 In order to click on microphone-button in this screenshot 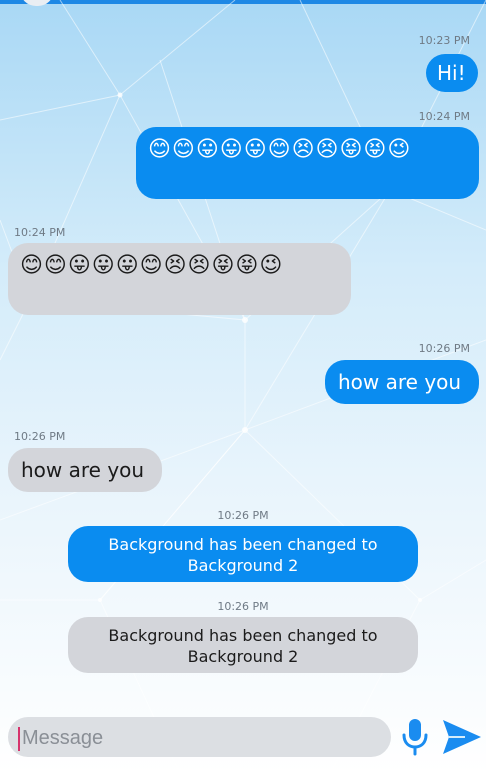, I will do `click(415, 737)`.